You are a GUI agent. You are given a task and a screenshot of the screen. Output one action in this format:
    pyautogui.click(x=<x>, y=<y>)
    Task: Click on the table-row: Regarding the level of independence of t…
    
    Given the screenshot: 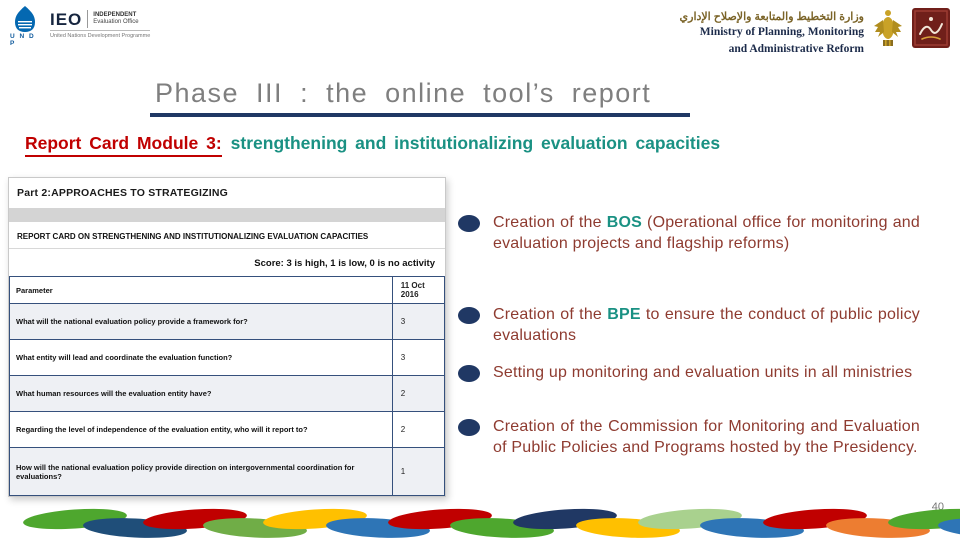 What is the action you would take?
    pyautogui.click(x=227, y=429)
    